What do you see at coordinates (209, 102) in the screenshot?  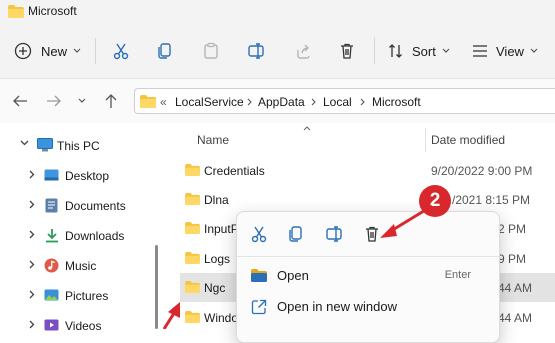 I see `breadcrumb-item: LocalService` at bounding box center [209, 102].